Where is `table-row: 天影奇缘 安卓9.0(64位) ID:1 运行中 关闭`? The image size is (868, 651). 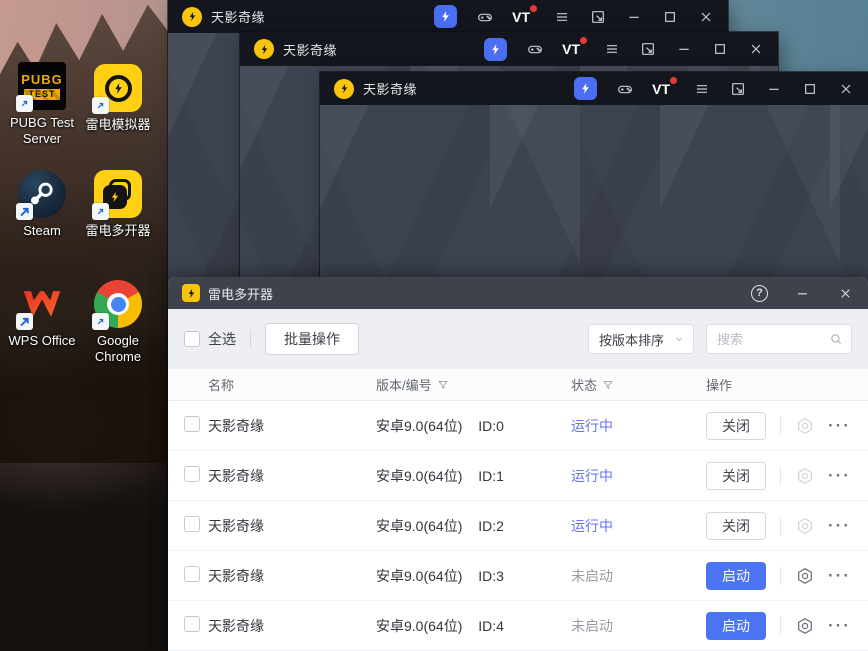
table-row: 天影奇缘 安卓9.0(64位) ID:1 运行中 关闭 is located at coordinates (518, 476).